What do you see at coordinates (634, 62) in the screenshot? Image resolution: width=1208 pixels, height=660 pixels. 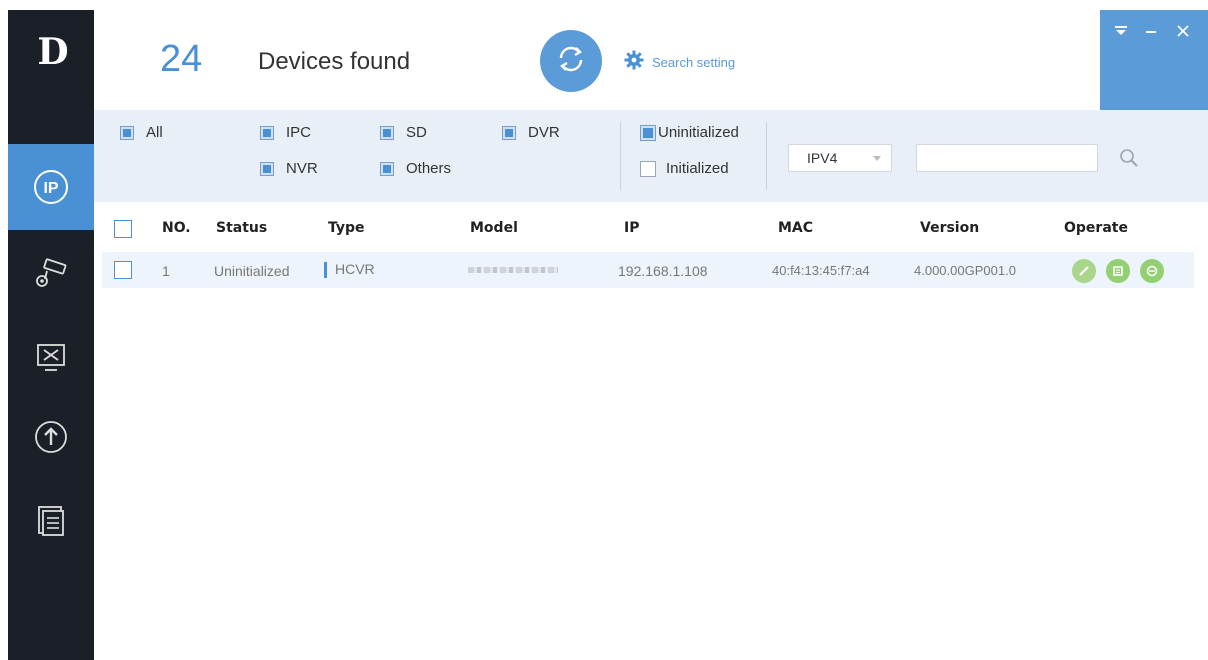 I see `gear-icon` at bounding box center [634, 62].